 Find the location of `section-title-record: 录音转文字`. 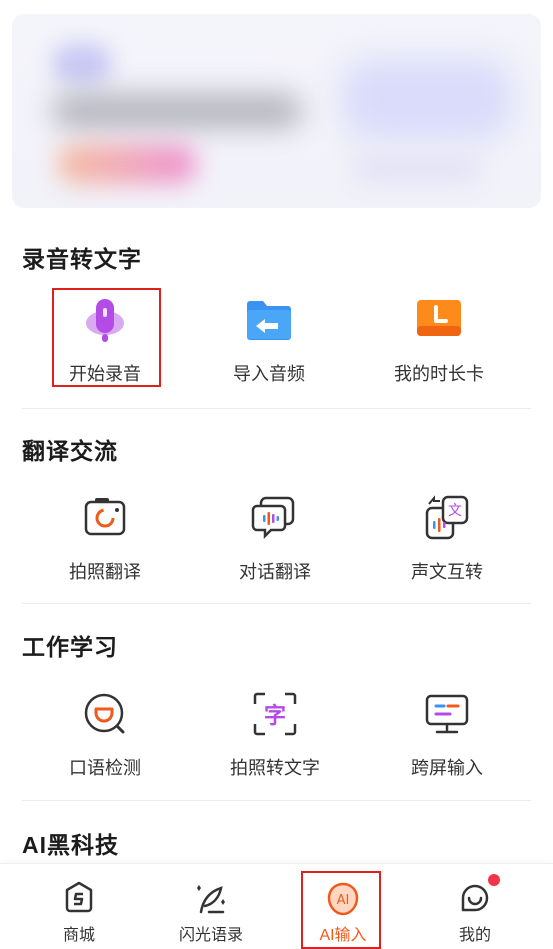

section-title-record: 录音转文字 is located at coordinates (82, 259).